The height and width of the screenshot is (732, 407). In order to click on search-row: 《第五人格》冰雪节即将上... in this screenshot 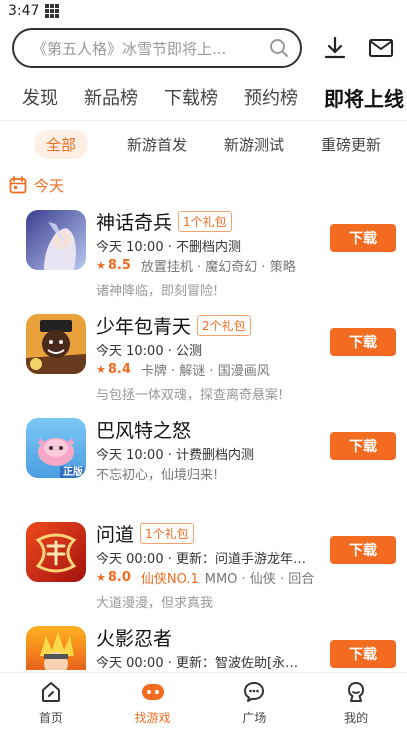, I will do `click(207, 48)`.